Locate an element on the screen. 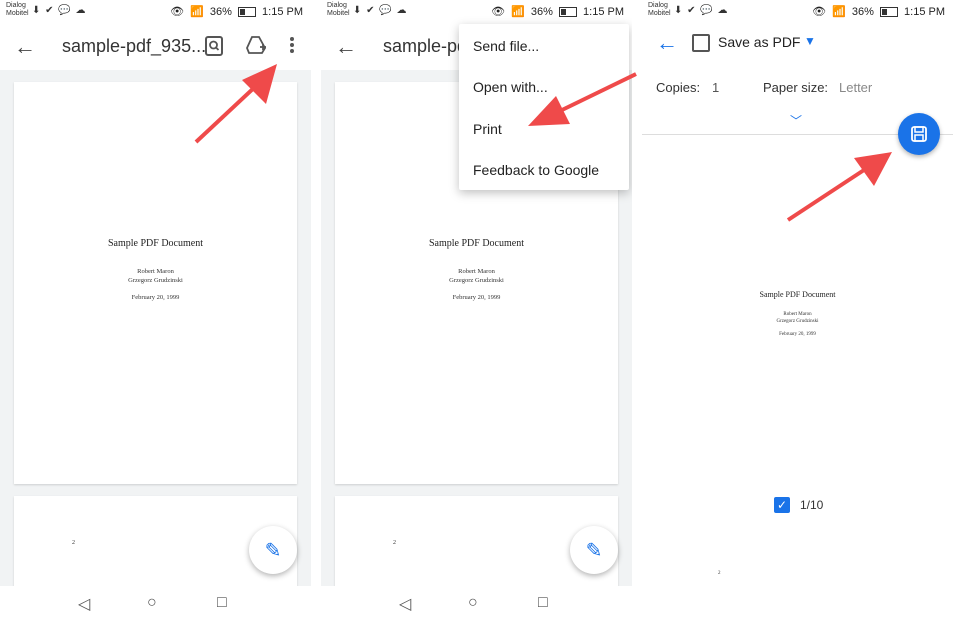 The image size is (953, 622). paper-size-select: Letter is located at coordinates (855, 87).